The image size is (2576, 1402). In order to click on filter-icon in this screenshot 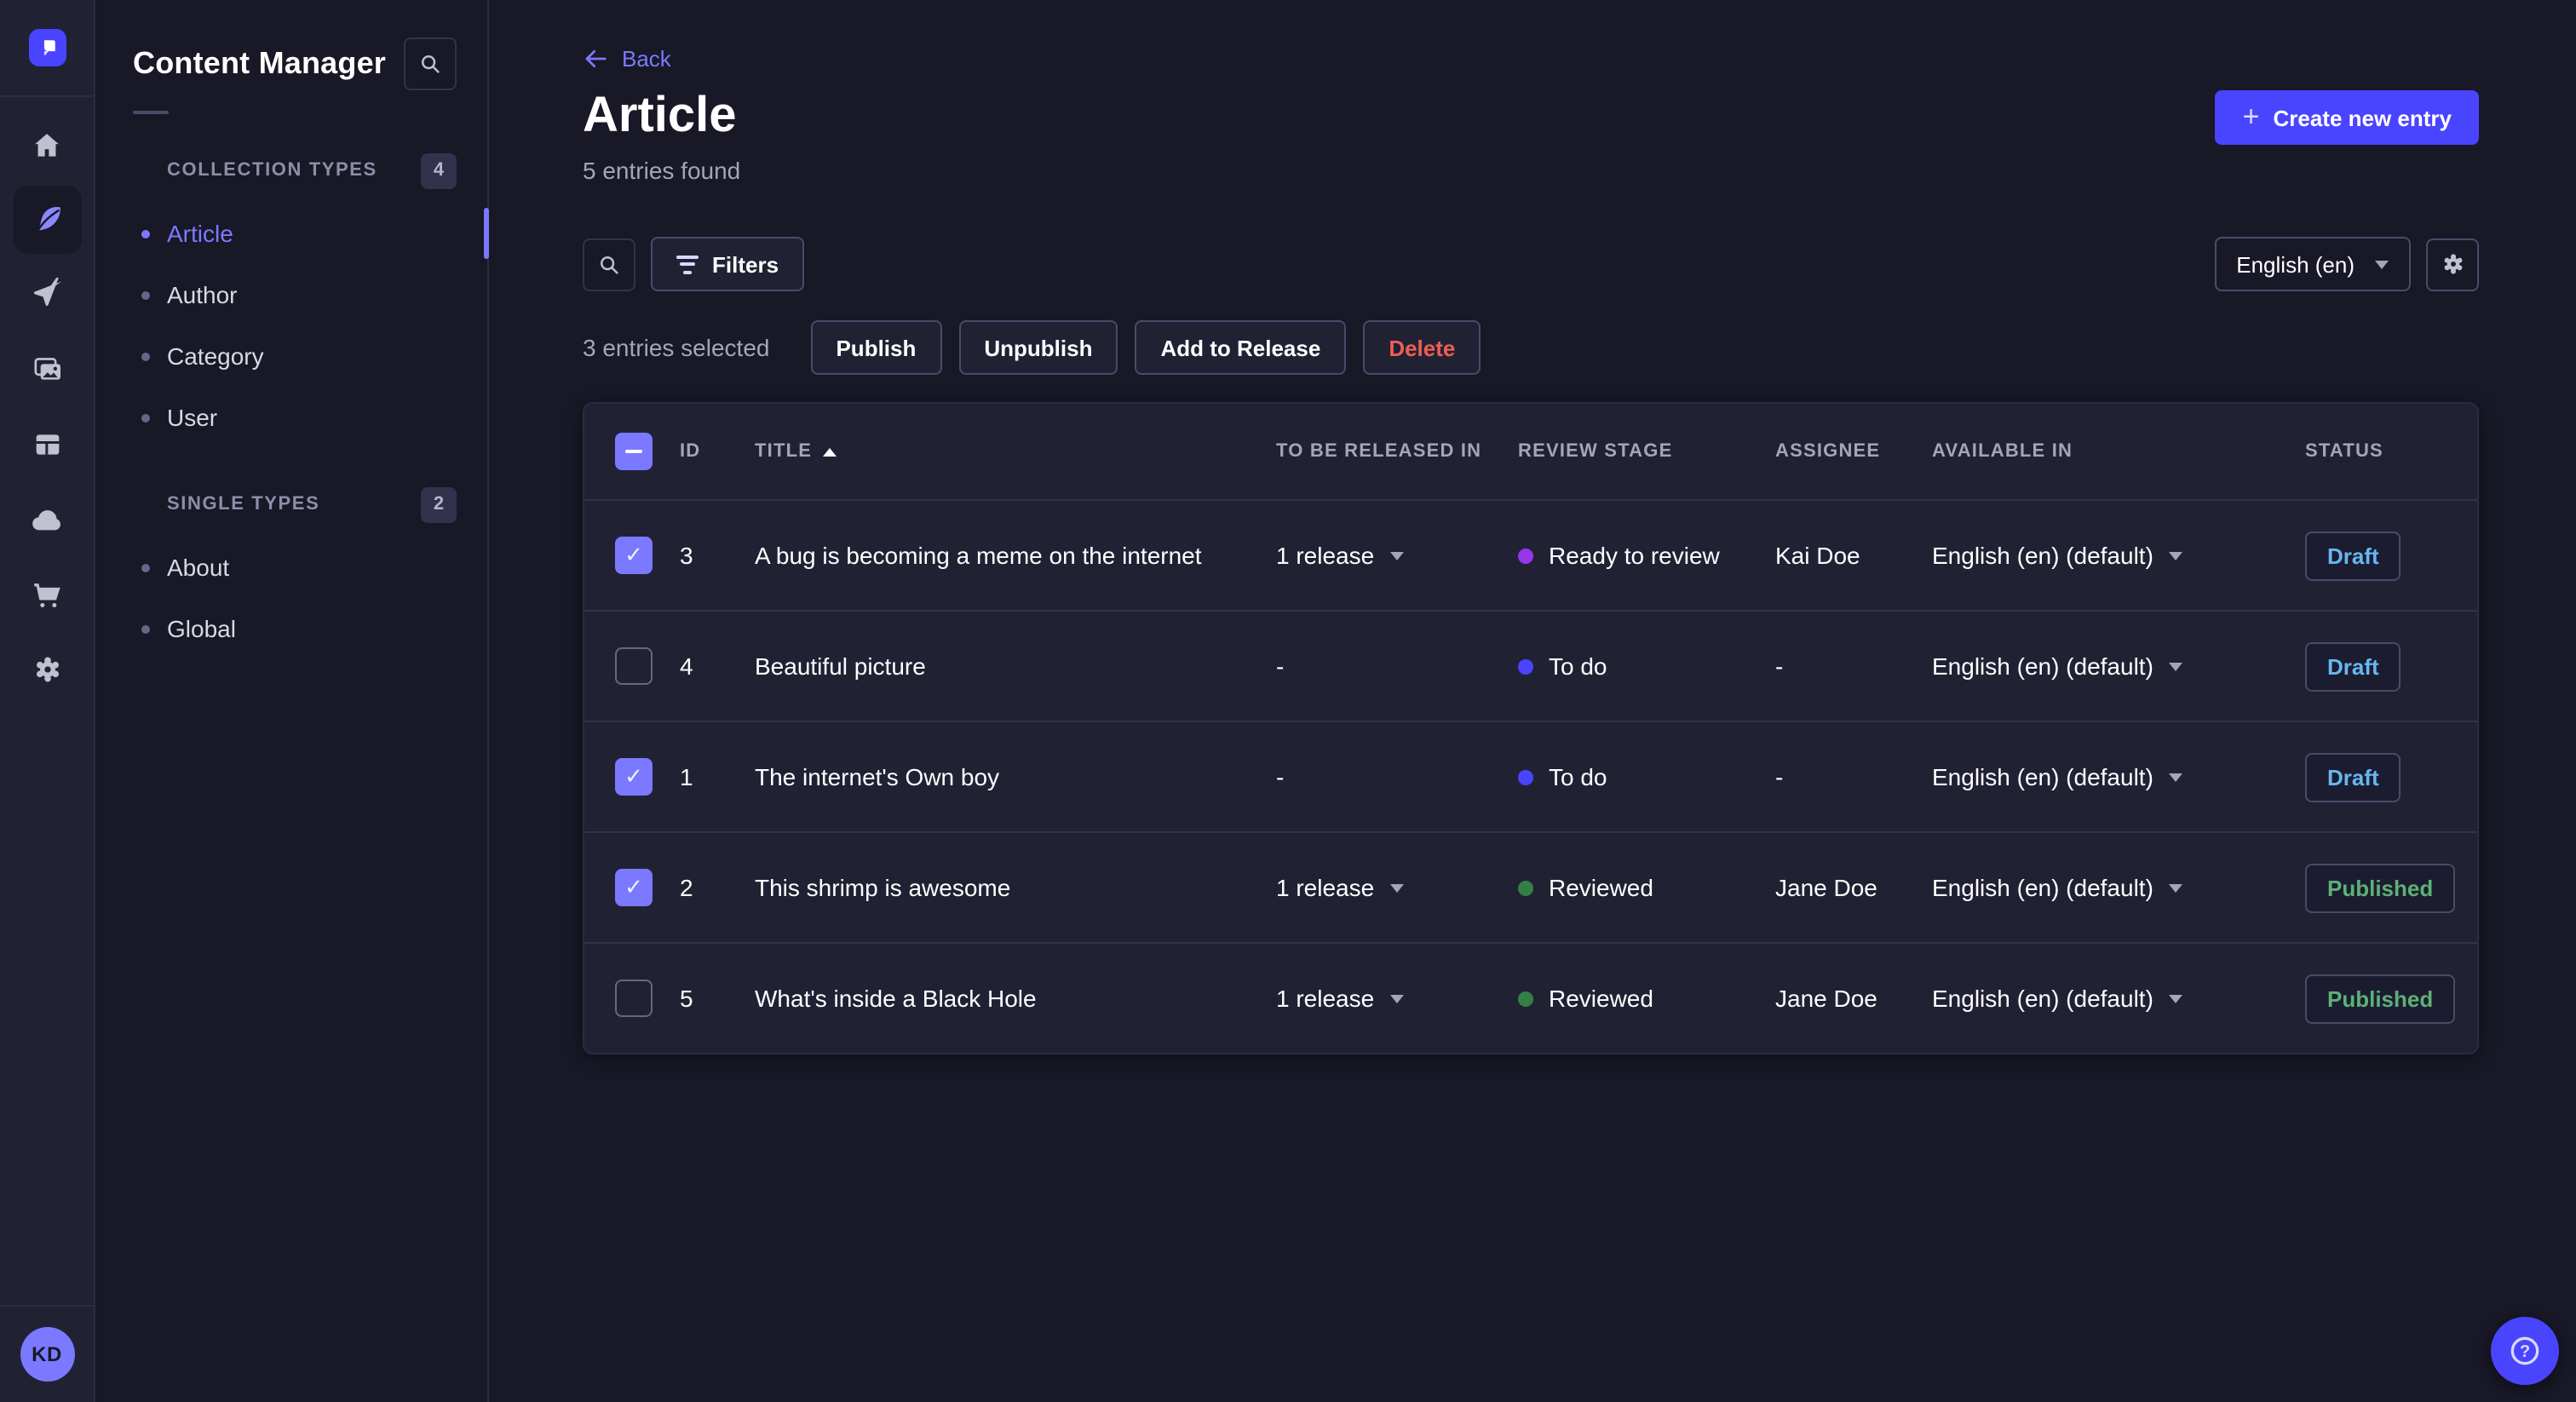, I will do `click(687, 264)`.